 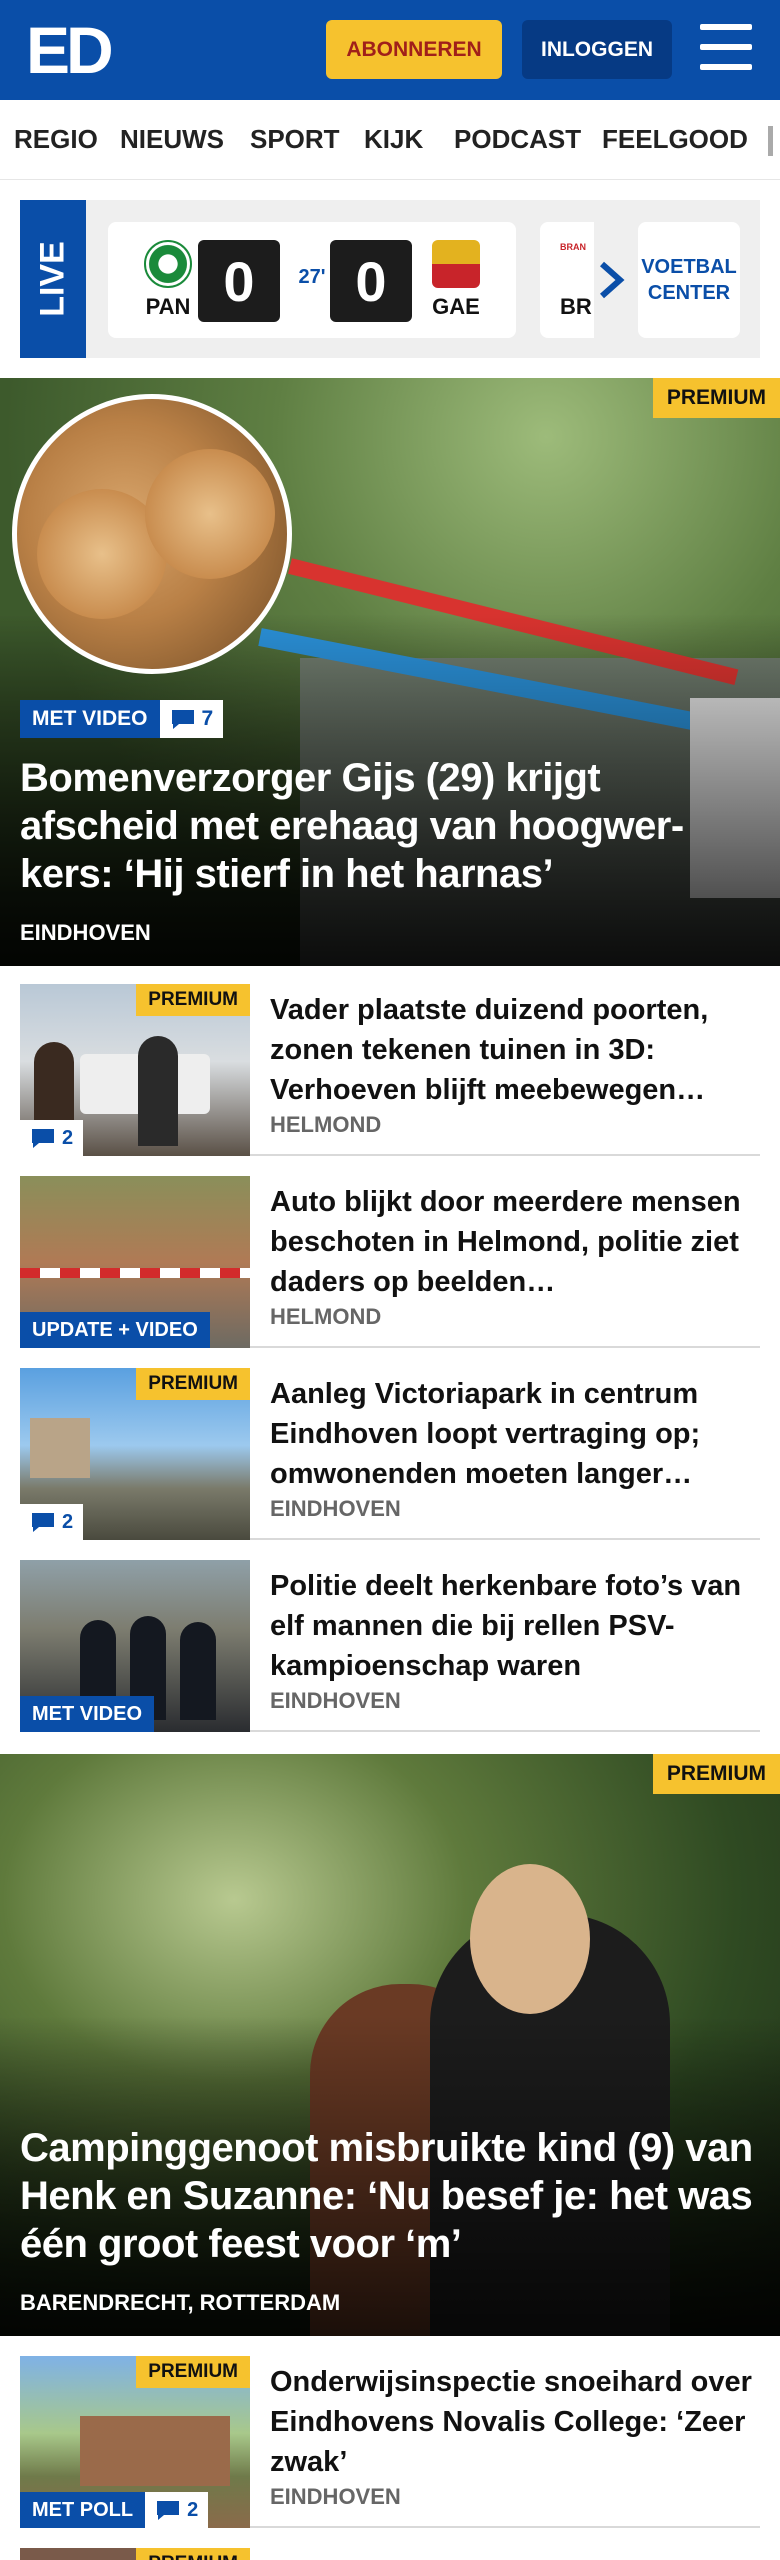 I want to click on match-minute: 27', so click(x=312, y=277).